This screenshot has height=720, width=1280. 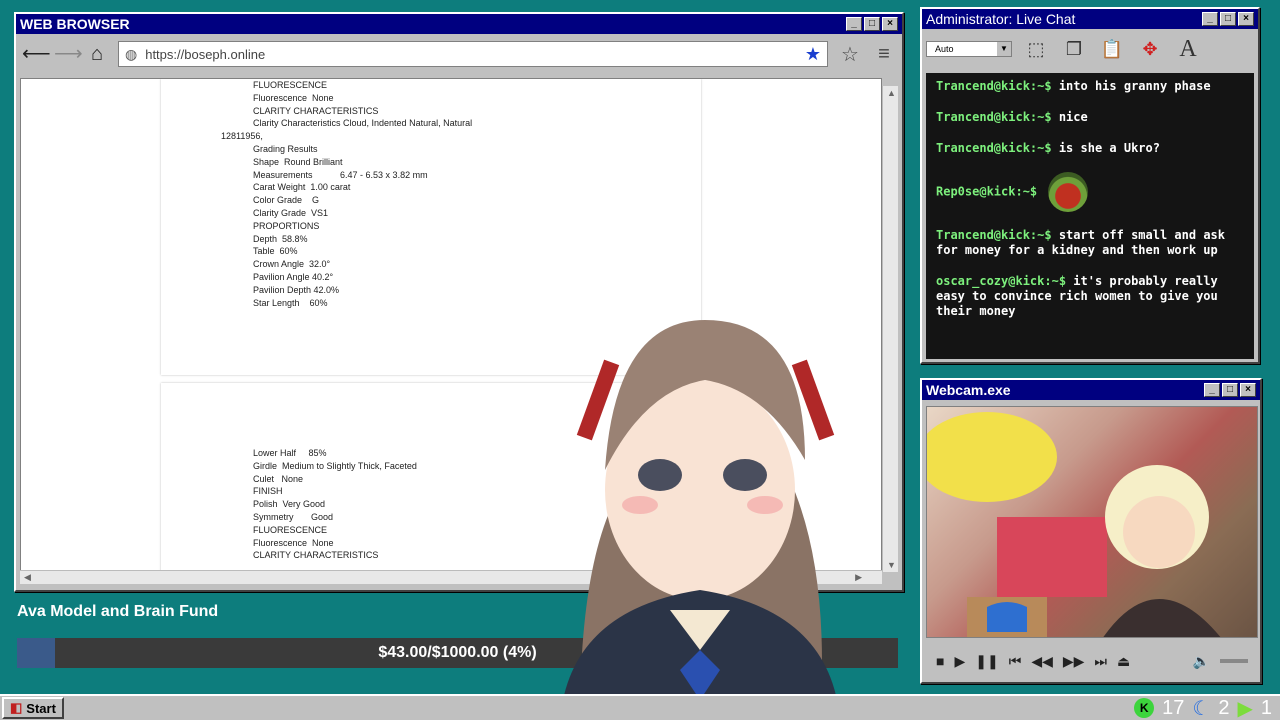 What do you see at coordinates (1201, 661) in the screenshot?
I see `volume-icon: 🔈` at bounding box center [1201, 661].